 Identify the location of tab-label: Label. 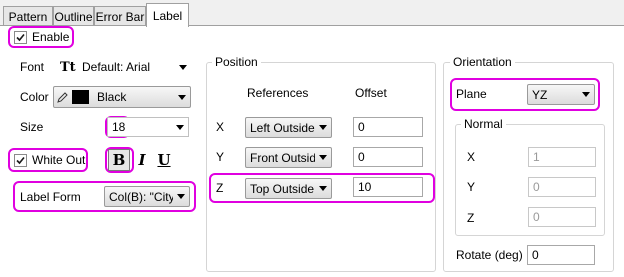
(167, 15).